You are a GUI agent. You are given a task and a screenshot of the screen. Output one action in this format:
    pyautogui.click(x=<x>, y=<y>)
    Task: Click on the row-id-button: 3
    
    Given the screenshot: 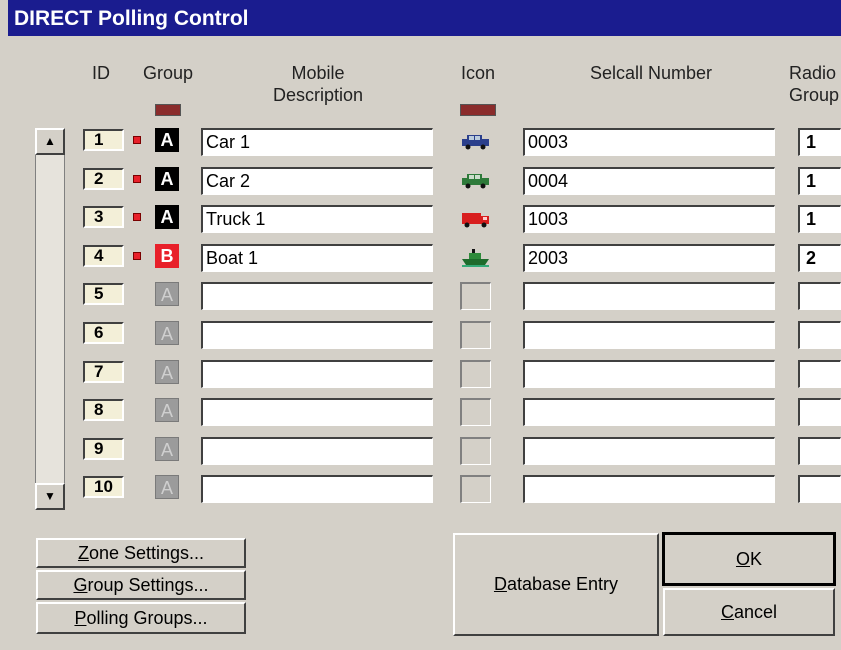 What is the action you would take?
    pyautogui.click(x=103, y=217)
    